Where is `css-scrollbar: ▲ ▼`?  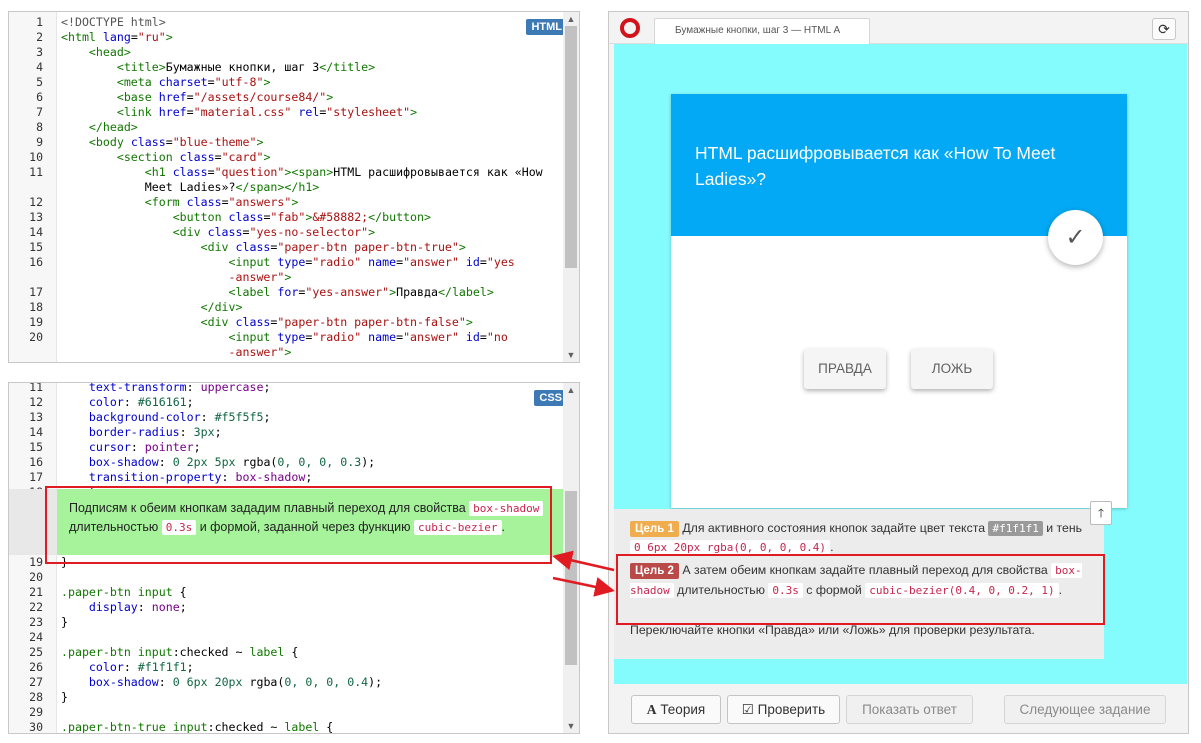
css-scrollbar: ▲ ▼ is located at coordinates (571, 558).